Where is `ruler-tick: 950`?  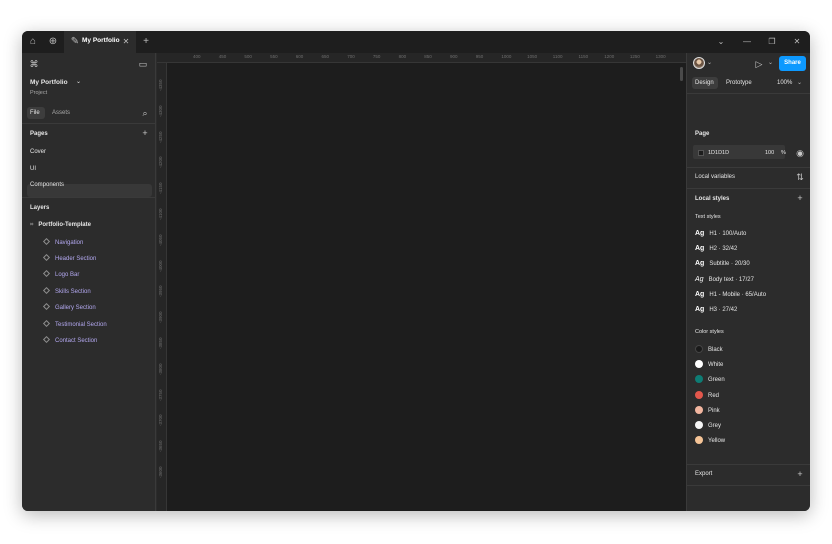
ruler-tick: 950 is located at coordinates (479, 56).